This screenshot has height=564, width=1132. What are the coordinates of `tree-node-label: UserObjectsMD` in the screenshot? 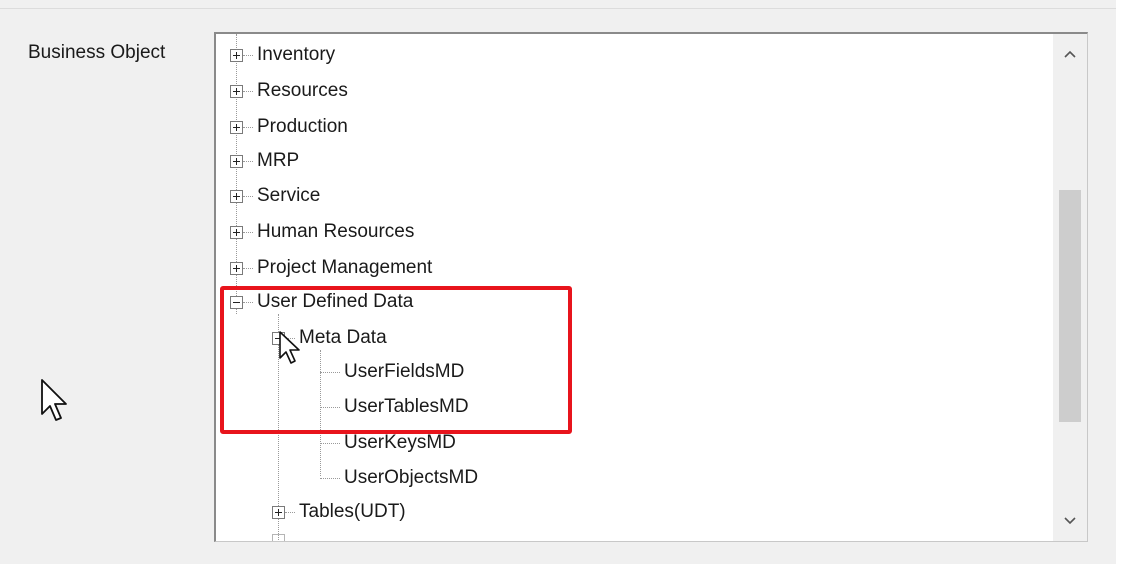 It's located at (411, 477).